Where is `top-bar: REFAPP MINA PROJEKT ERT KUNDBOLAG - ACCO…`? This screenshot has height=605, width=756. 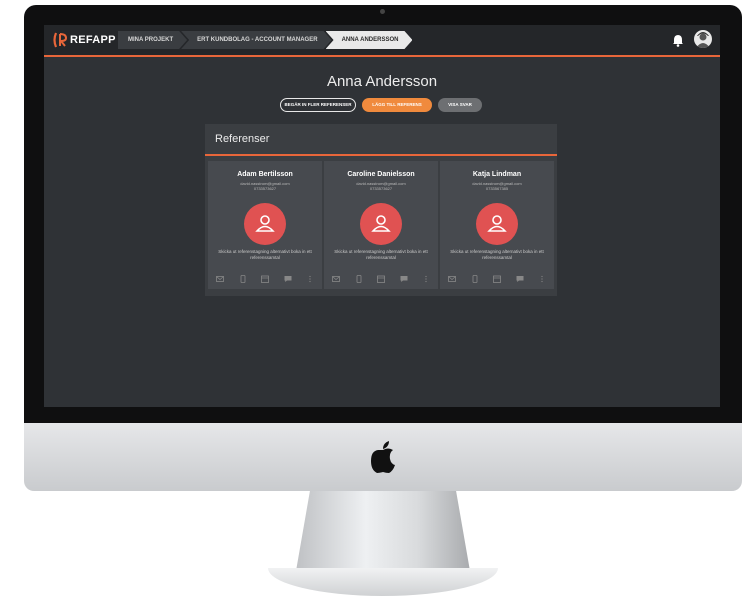
top-bar: REFAPP MINA PROJEKT ERT KUNDBOLAG - ACCO… is located at coordinates (382, 41).